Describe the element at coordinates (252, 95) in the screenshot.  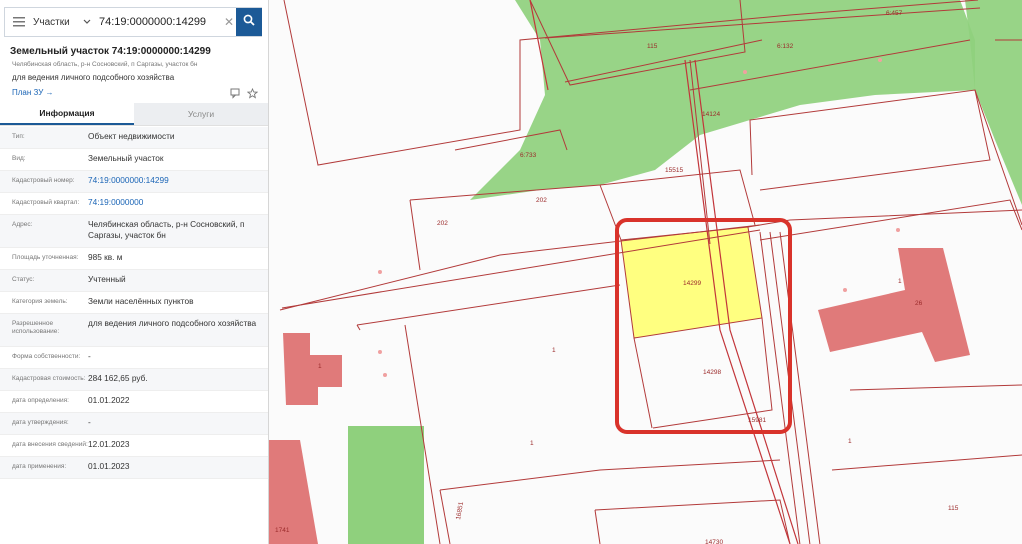
I see `star-icon` at that location.